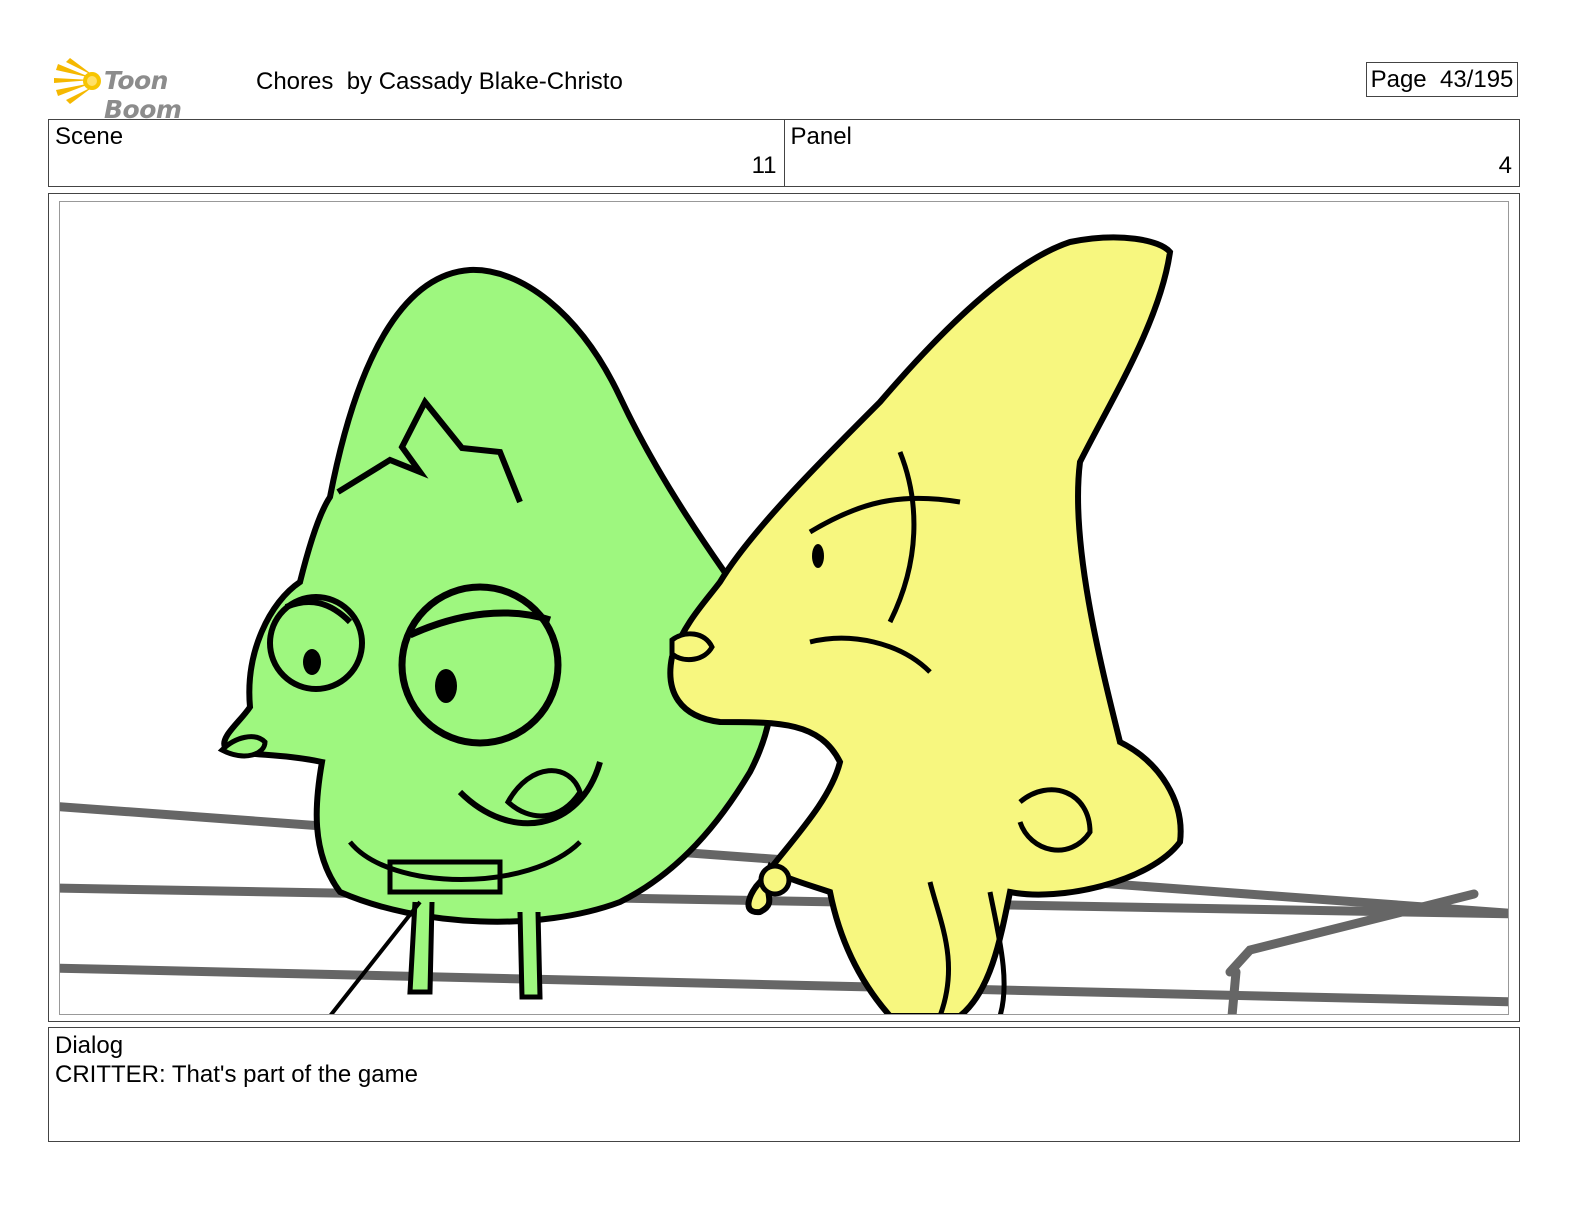 This screenshot has height=1224, width=1584. What do you see at coordinates (89, 136) in the screenshot?
I see `scene-label: Scene` at bounding box center [89, 136].